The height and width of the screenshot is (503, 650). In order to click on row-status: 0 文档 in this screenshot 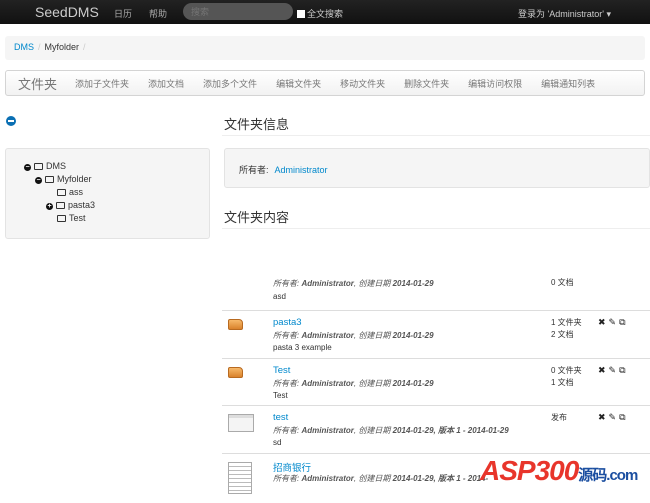, I will do `click(562, 282)`.